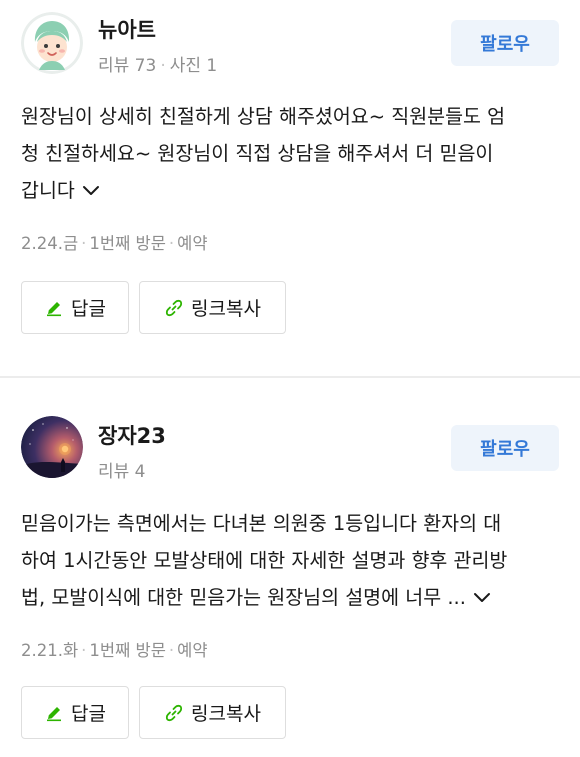 The height and width of the screenshot is (757, 580). Describe the element at coordinates (127, 66) in the screenshot. I see `review-count: 리뷰 73` at that location.